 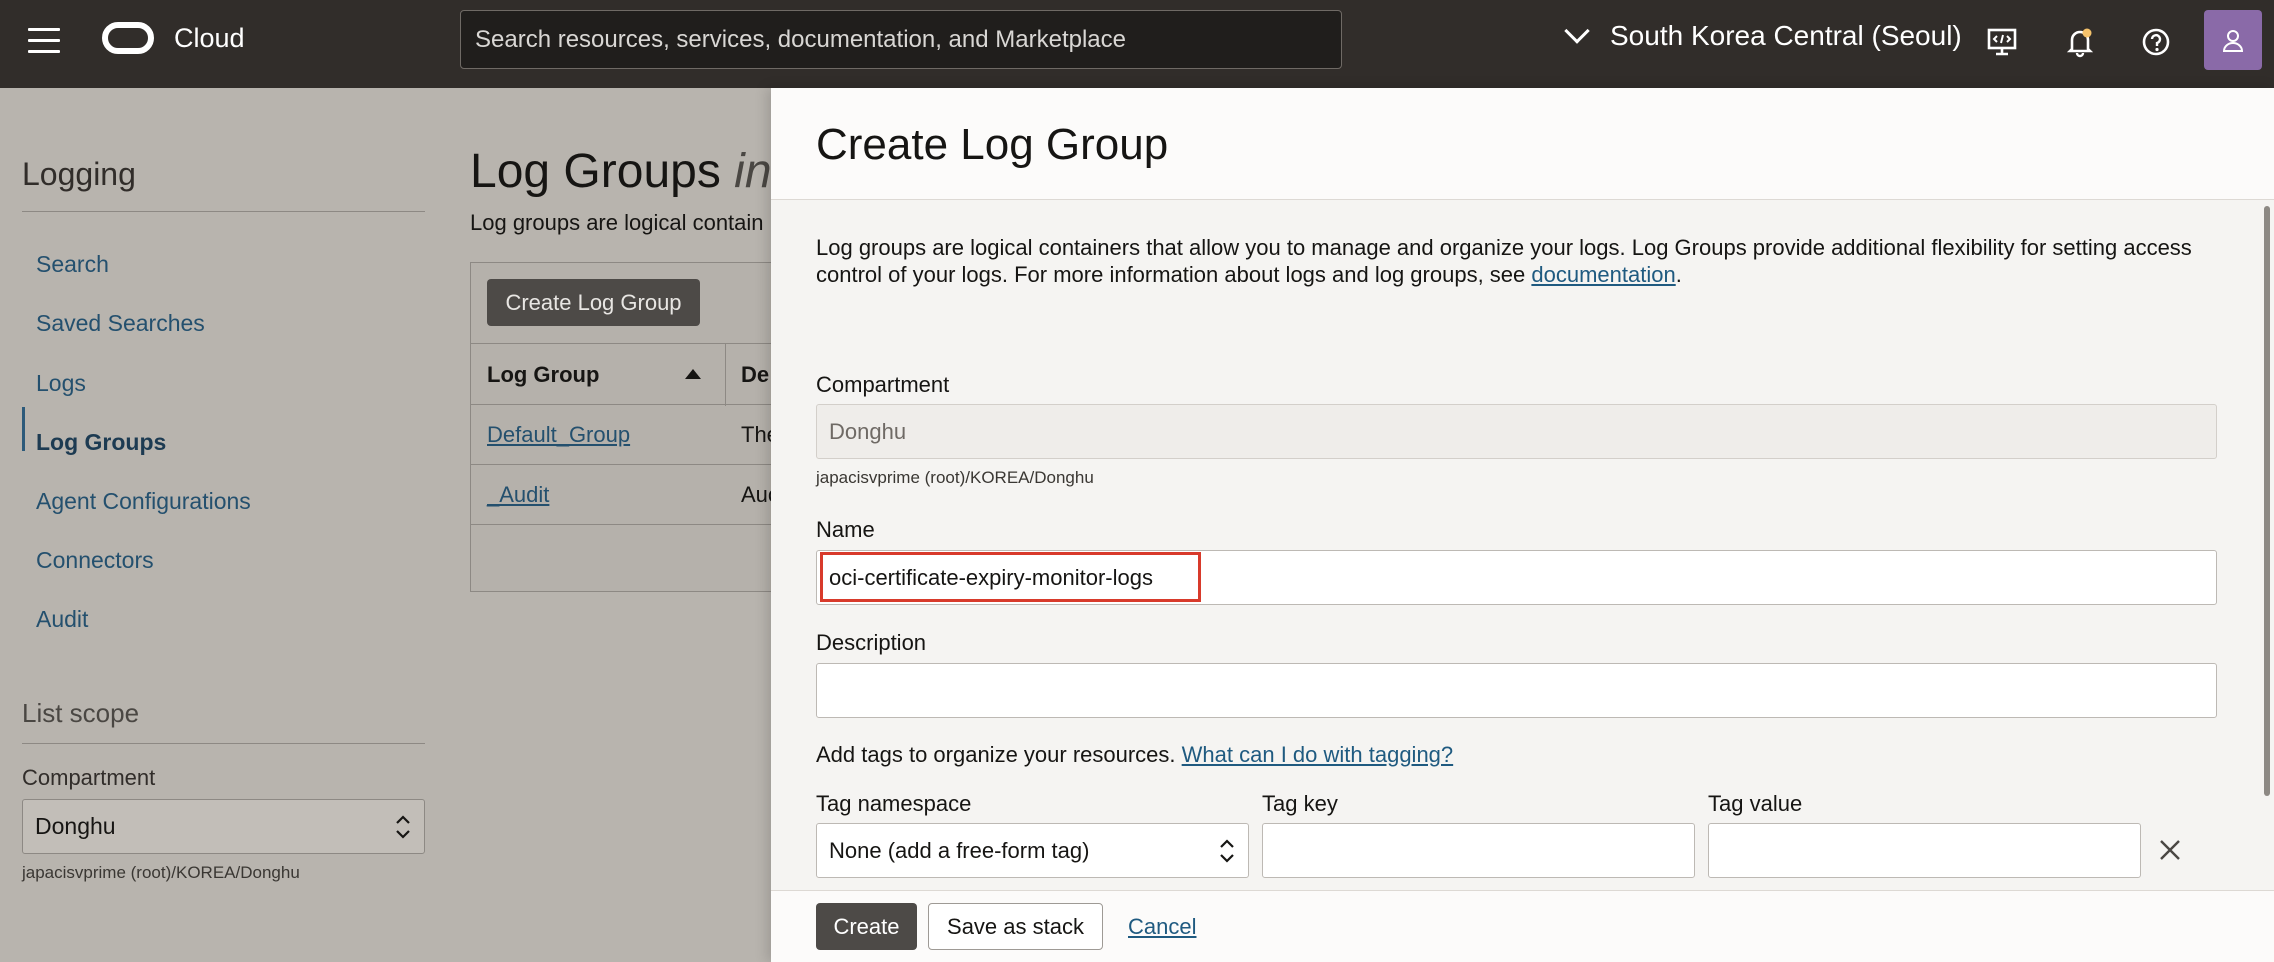 I want to click on column-header-log-group: Log Group, so click(x=543, y=375).